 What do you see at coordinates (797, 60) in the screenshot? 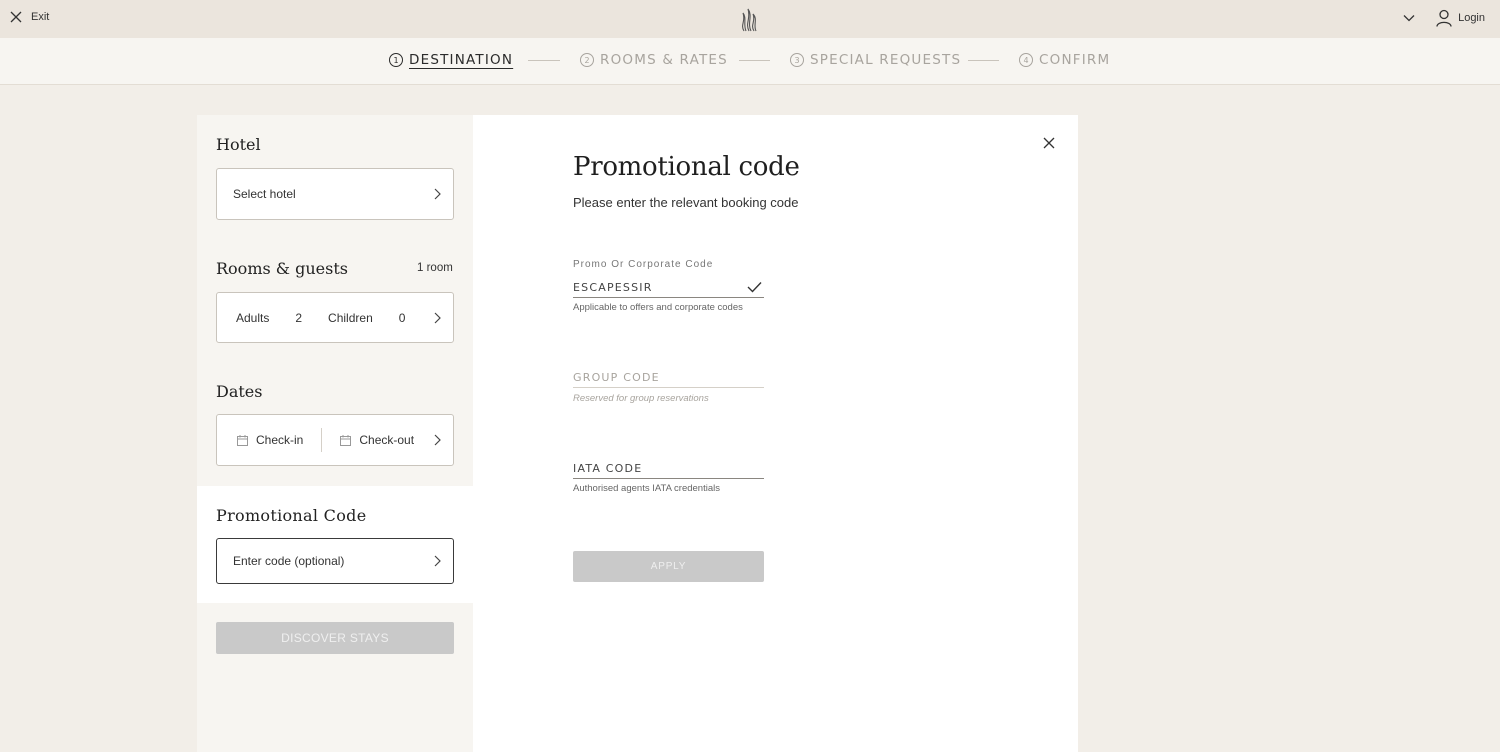
I see `step-number: 3` at bounding box center [797, 60].